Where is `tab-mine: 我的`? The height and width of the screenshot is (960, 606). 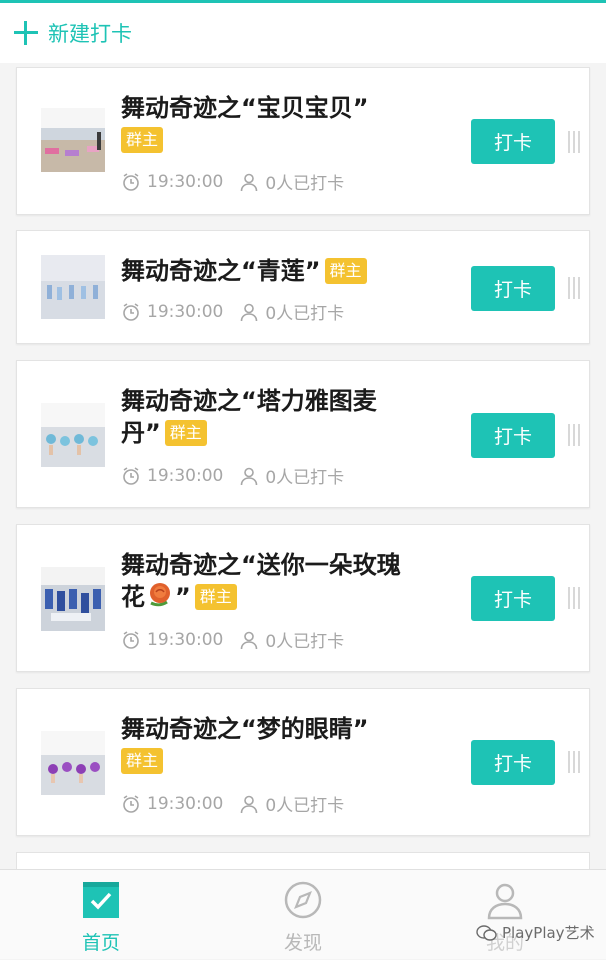
tab-mine: 我的 is located at coordinates (505, 915).